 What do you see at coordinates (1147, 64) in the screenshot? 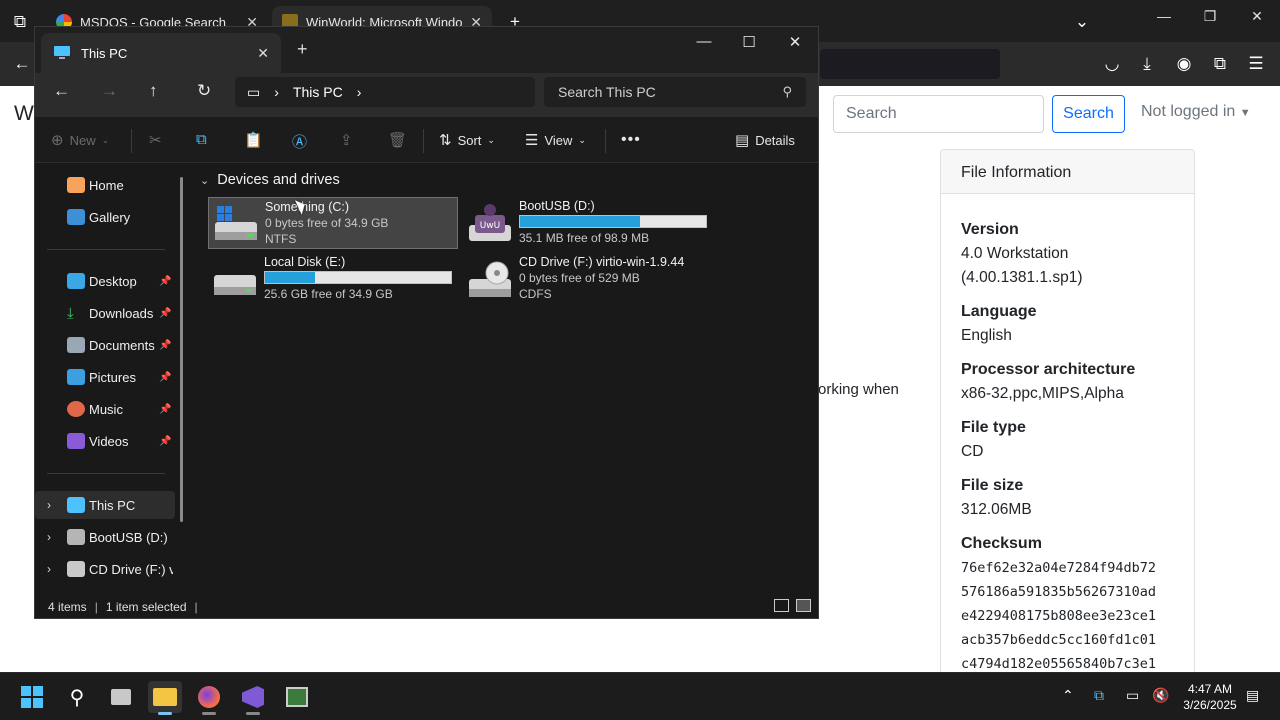
I see `downloads-icon: ⤓` at bounding box center [1147, 64].